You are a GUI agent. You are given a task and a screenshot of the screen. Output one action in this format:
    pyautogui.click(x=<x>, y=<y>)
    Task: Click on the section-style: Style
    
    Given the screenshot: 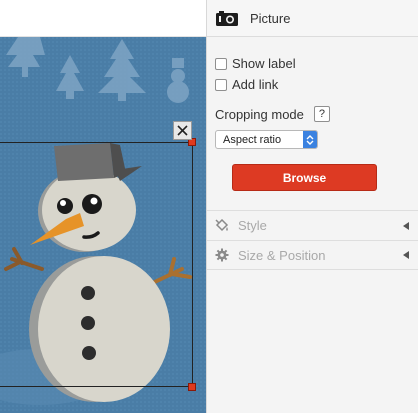 What is the action you would take?
    pyautogui.click(x=312, y=225)
    